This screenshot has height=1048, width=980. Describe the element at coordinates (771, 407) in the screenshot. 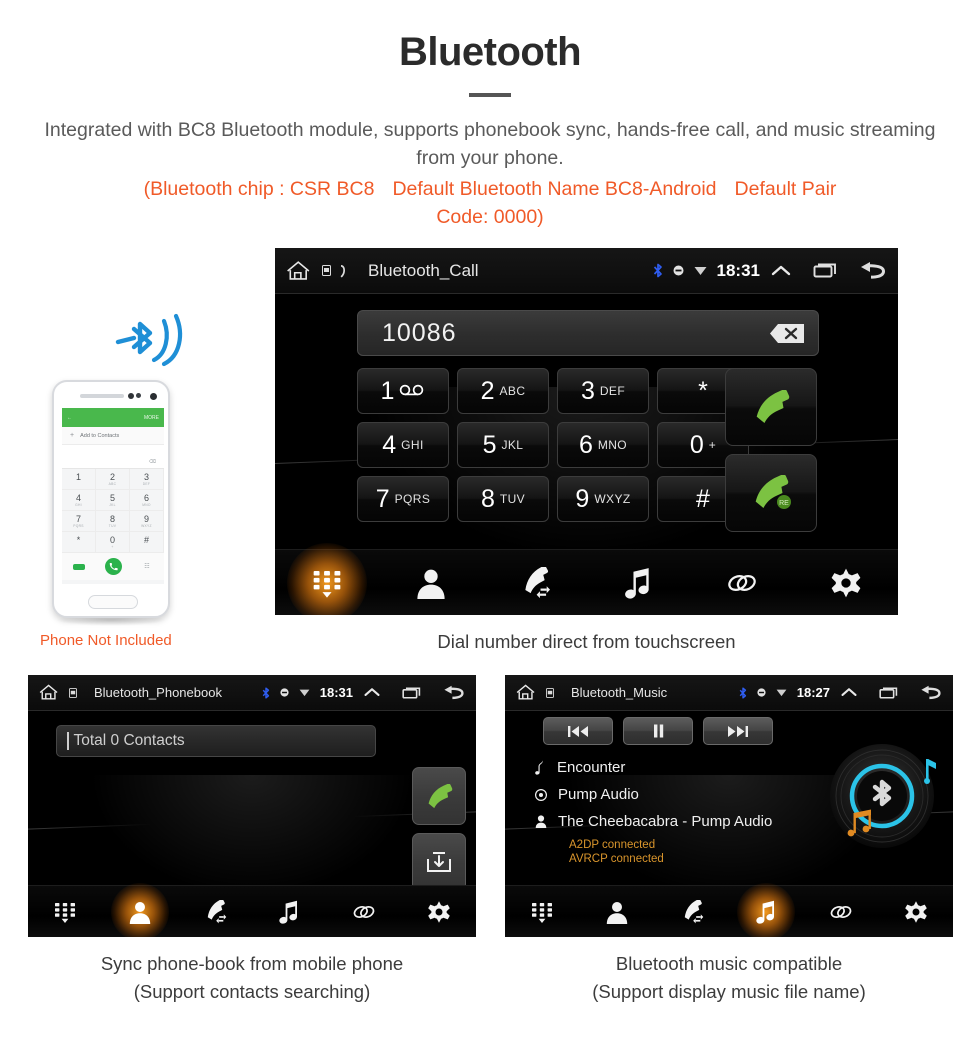

I see `call-answer-button` at that location.